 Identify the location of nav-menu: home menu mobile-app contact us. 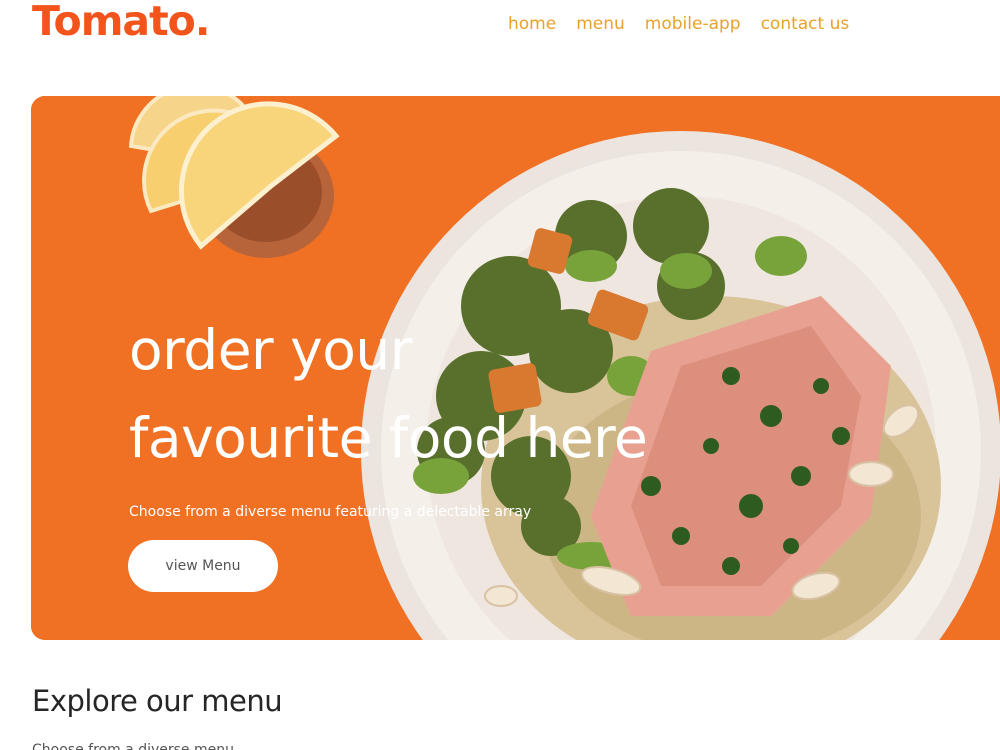
(678, 24).